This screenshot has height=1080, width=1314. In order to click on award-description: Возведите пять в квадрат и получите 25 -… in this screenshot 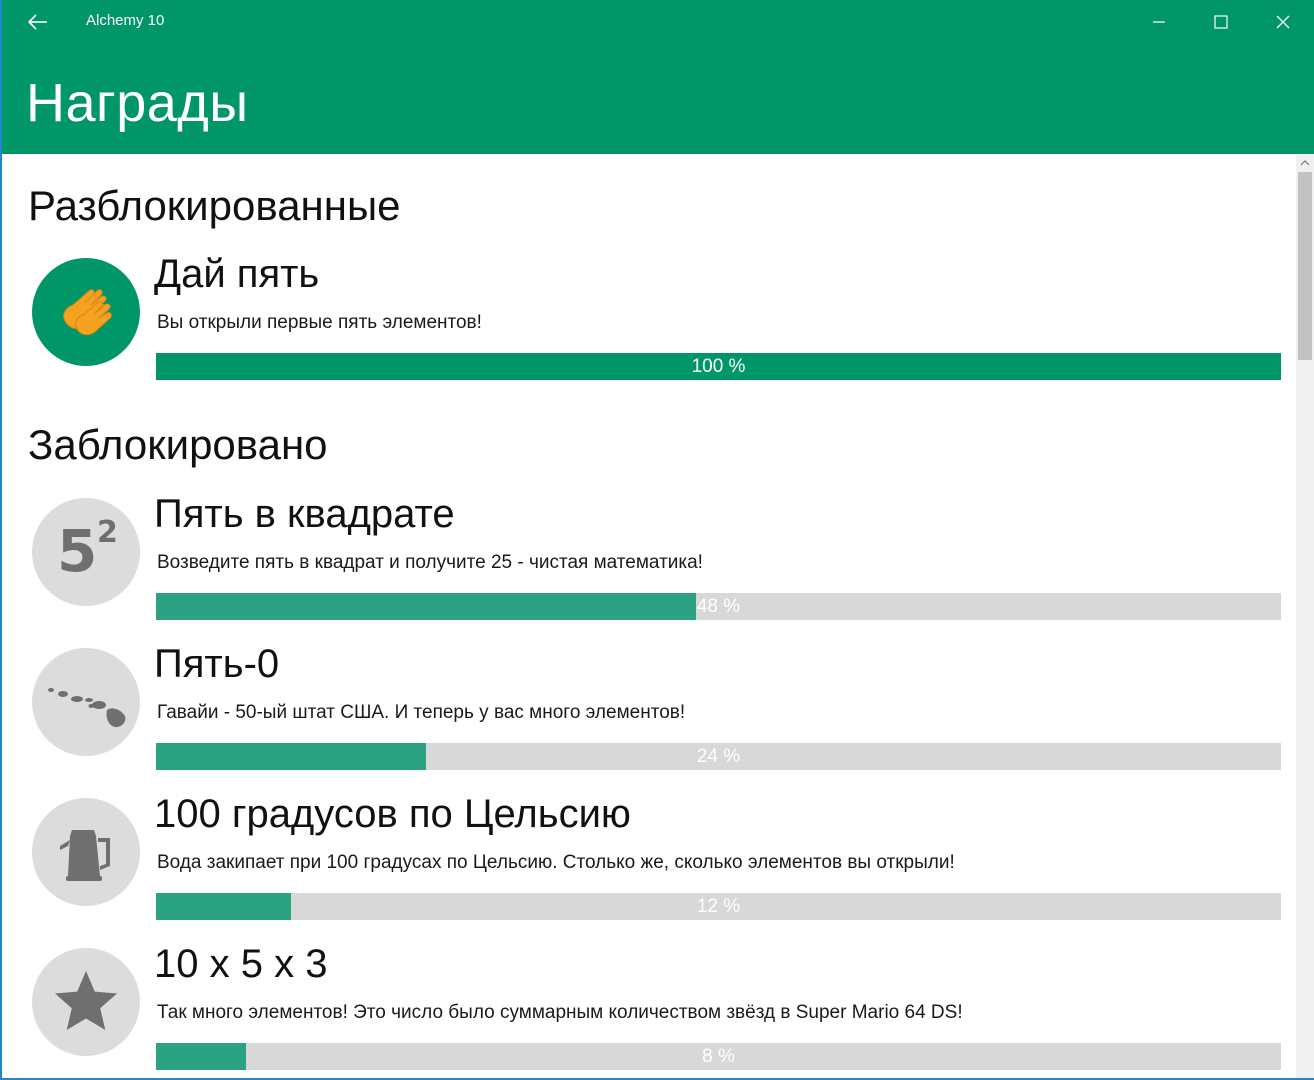, I will do `click(430, 562)`.